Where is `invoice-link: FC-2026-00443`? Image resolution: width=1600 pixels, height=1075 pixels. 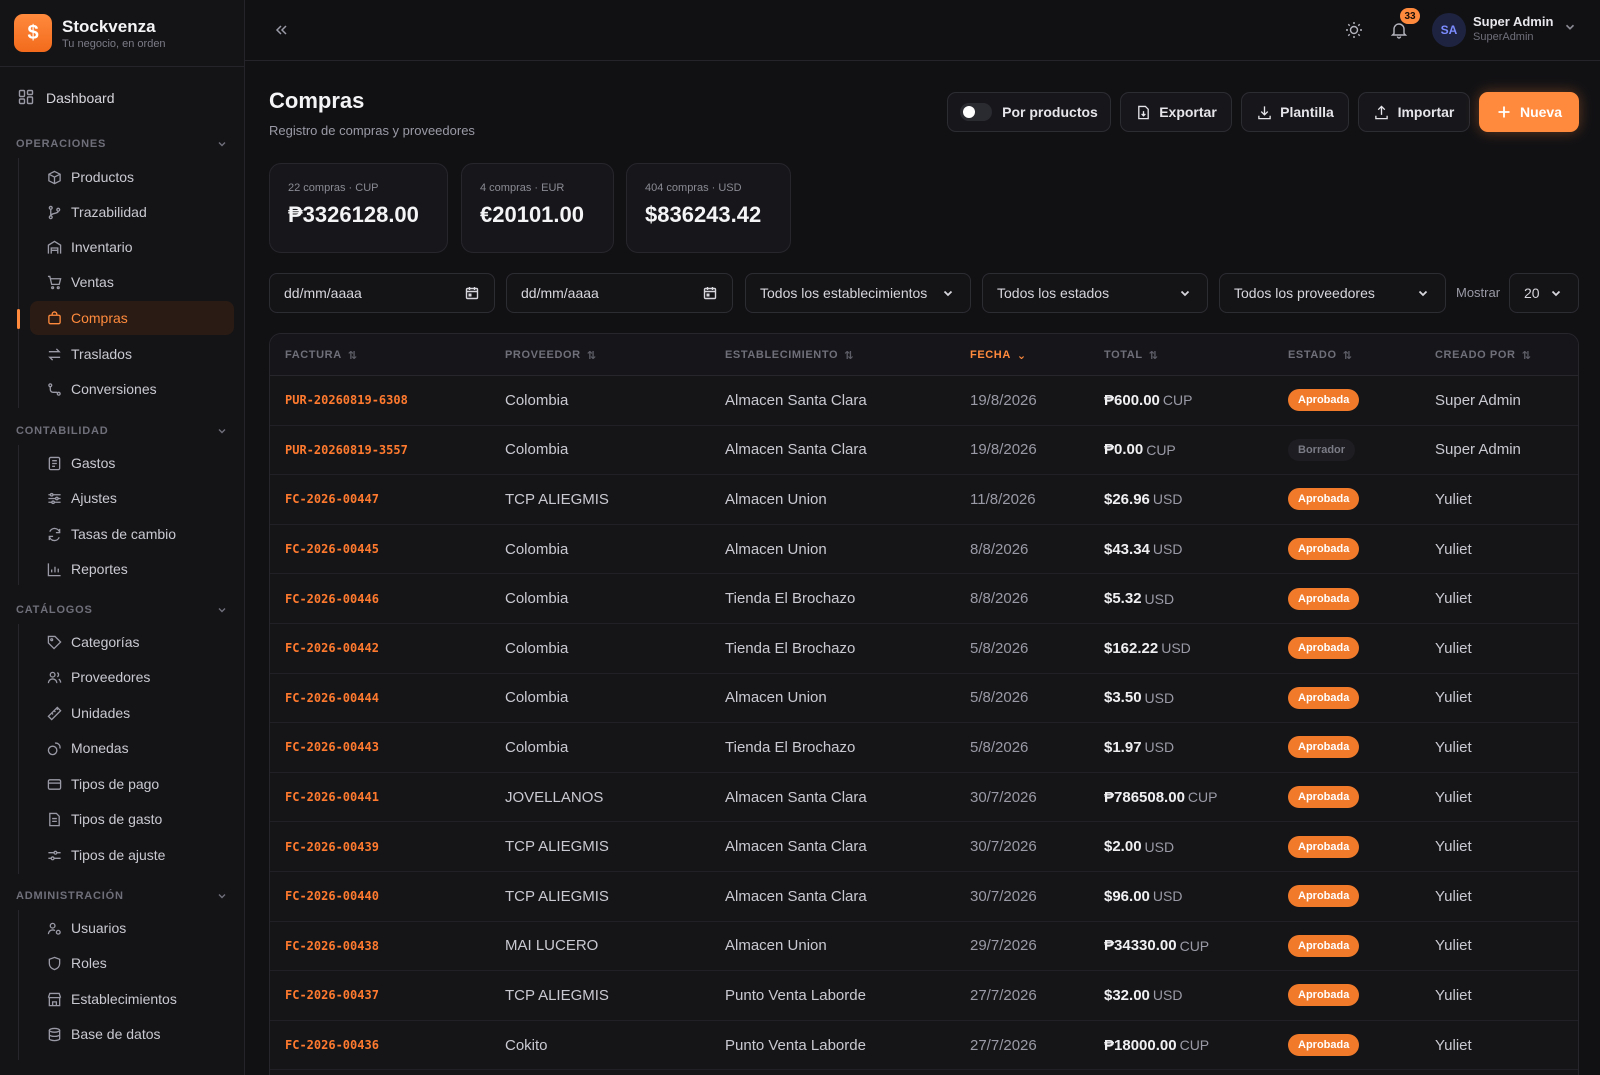 invoice-link: FC-2026-00443 is located at coordinates (332, 747).